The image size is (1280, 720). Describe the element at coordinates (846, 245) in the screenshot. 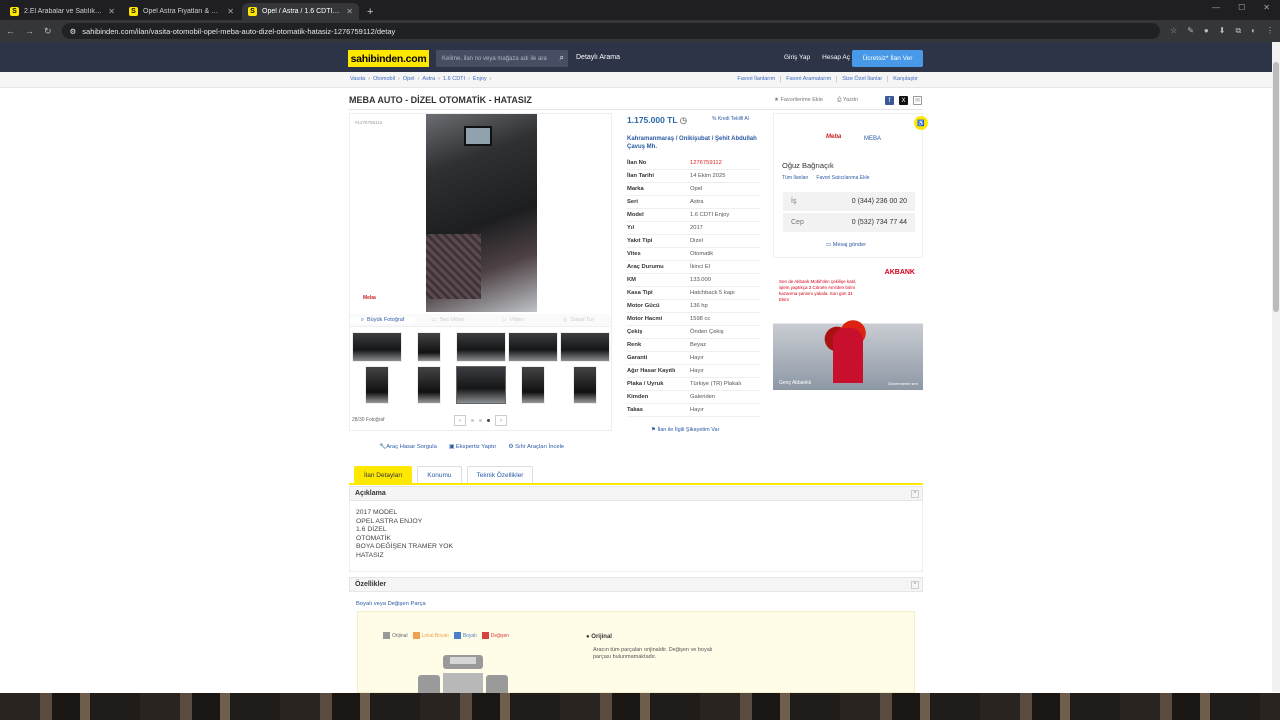

I see `send-message-link: ▭ Mesaj gönder` at that location.